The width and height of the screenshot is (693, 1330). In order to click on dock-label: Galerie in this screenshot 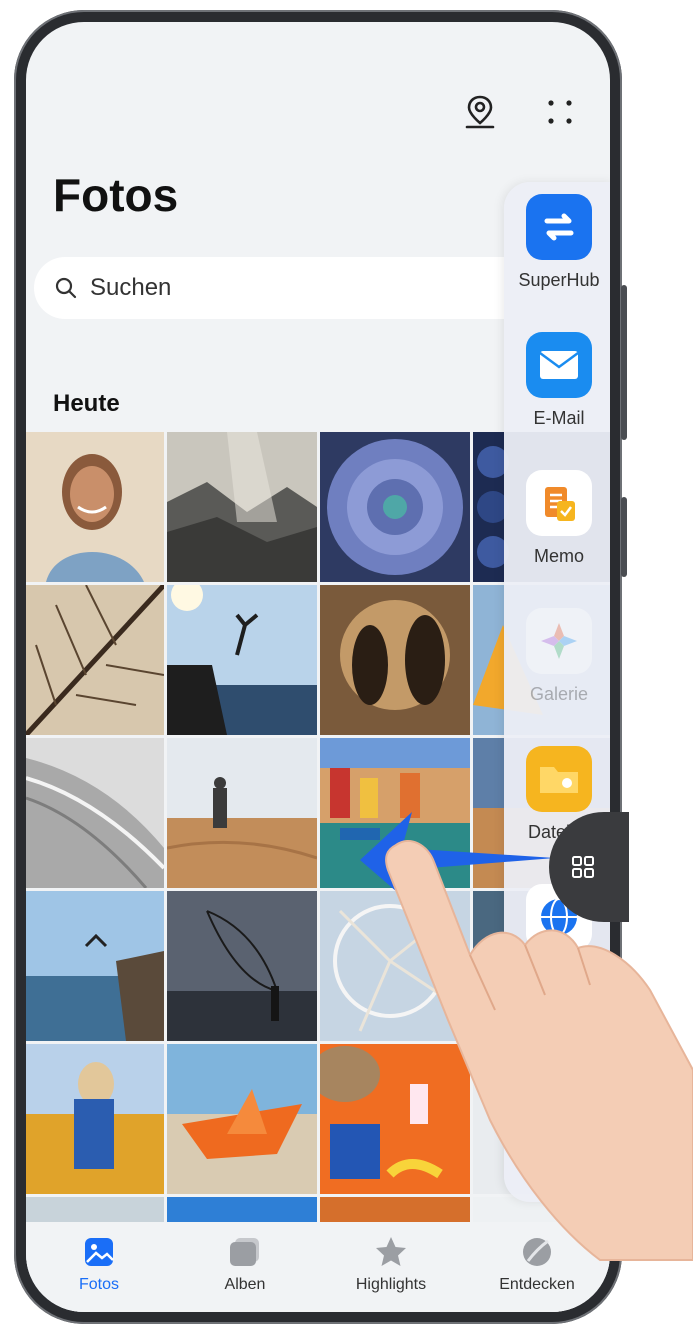, I will do `click(559, 694)`.